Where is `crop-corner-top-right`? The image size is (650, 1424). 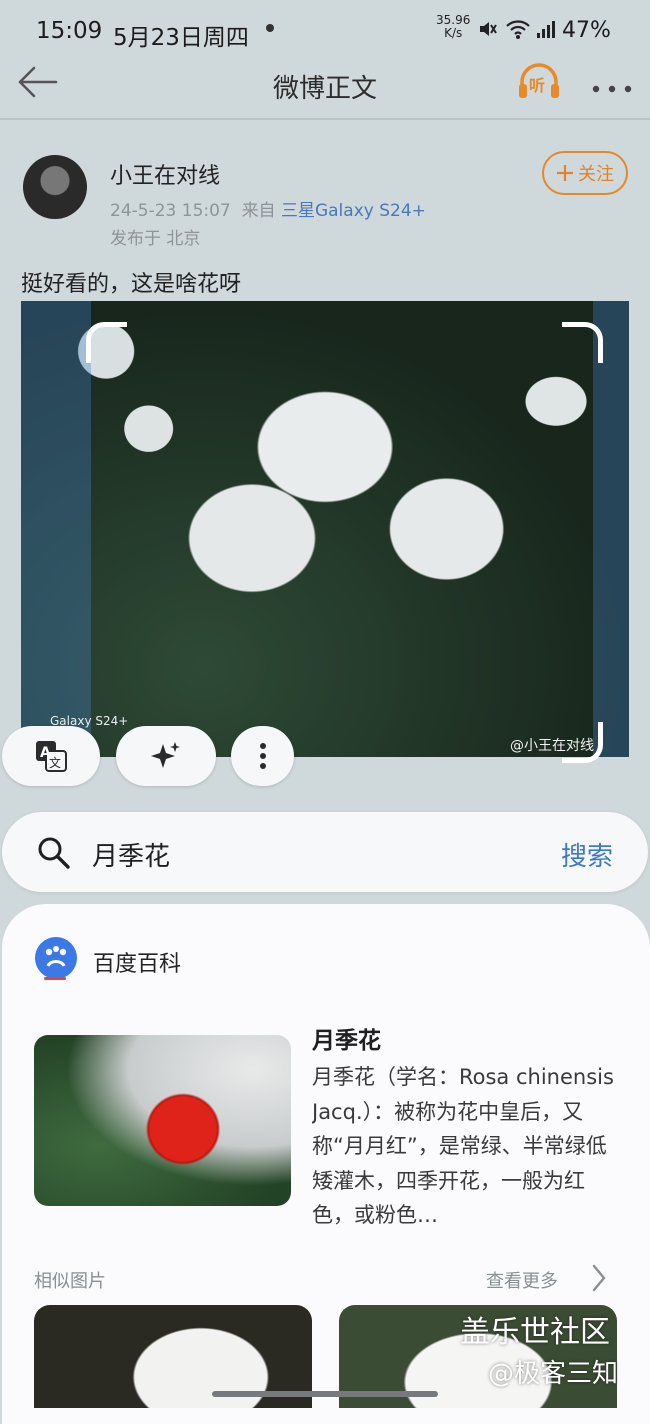
crop-corner-top-right is located at coordinates (582, 342).